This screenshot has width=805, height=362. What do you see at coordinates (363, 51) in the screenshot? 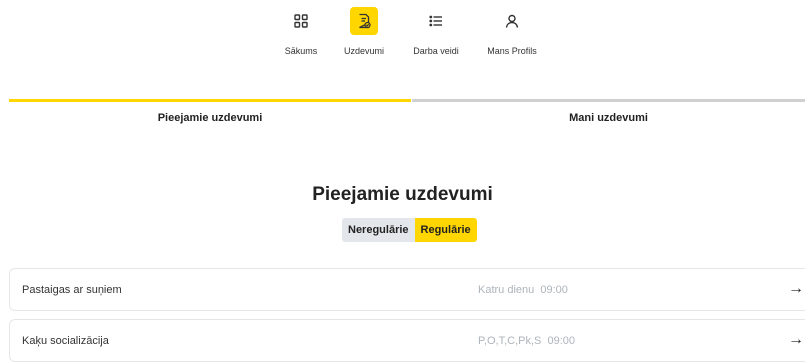
I see `nav-label-uzdevumi: Uzdevumi` at bounding box center [363, 51].